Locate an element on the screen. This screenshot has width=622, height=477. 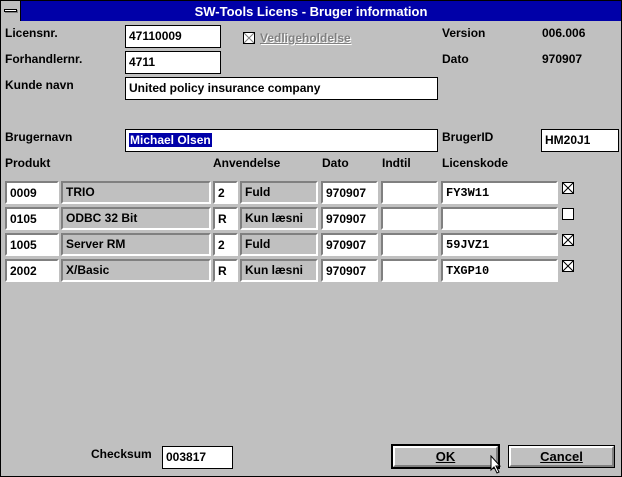
dato-value: 970907 is located at coordinates (562, 59).